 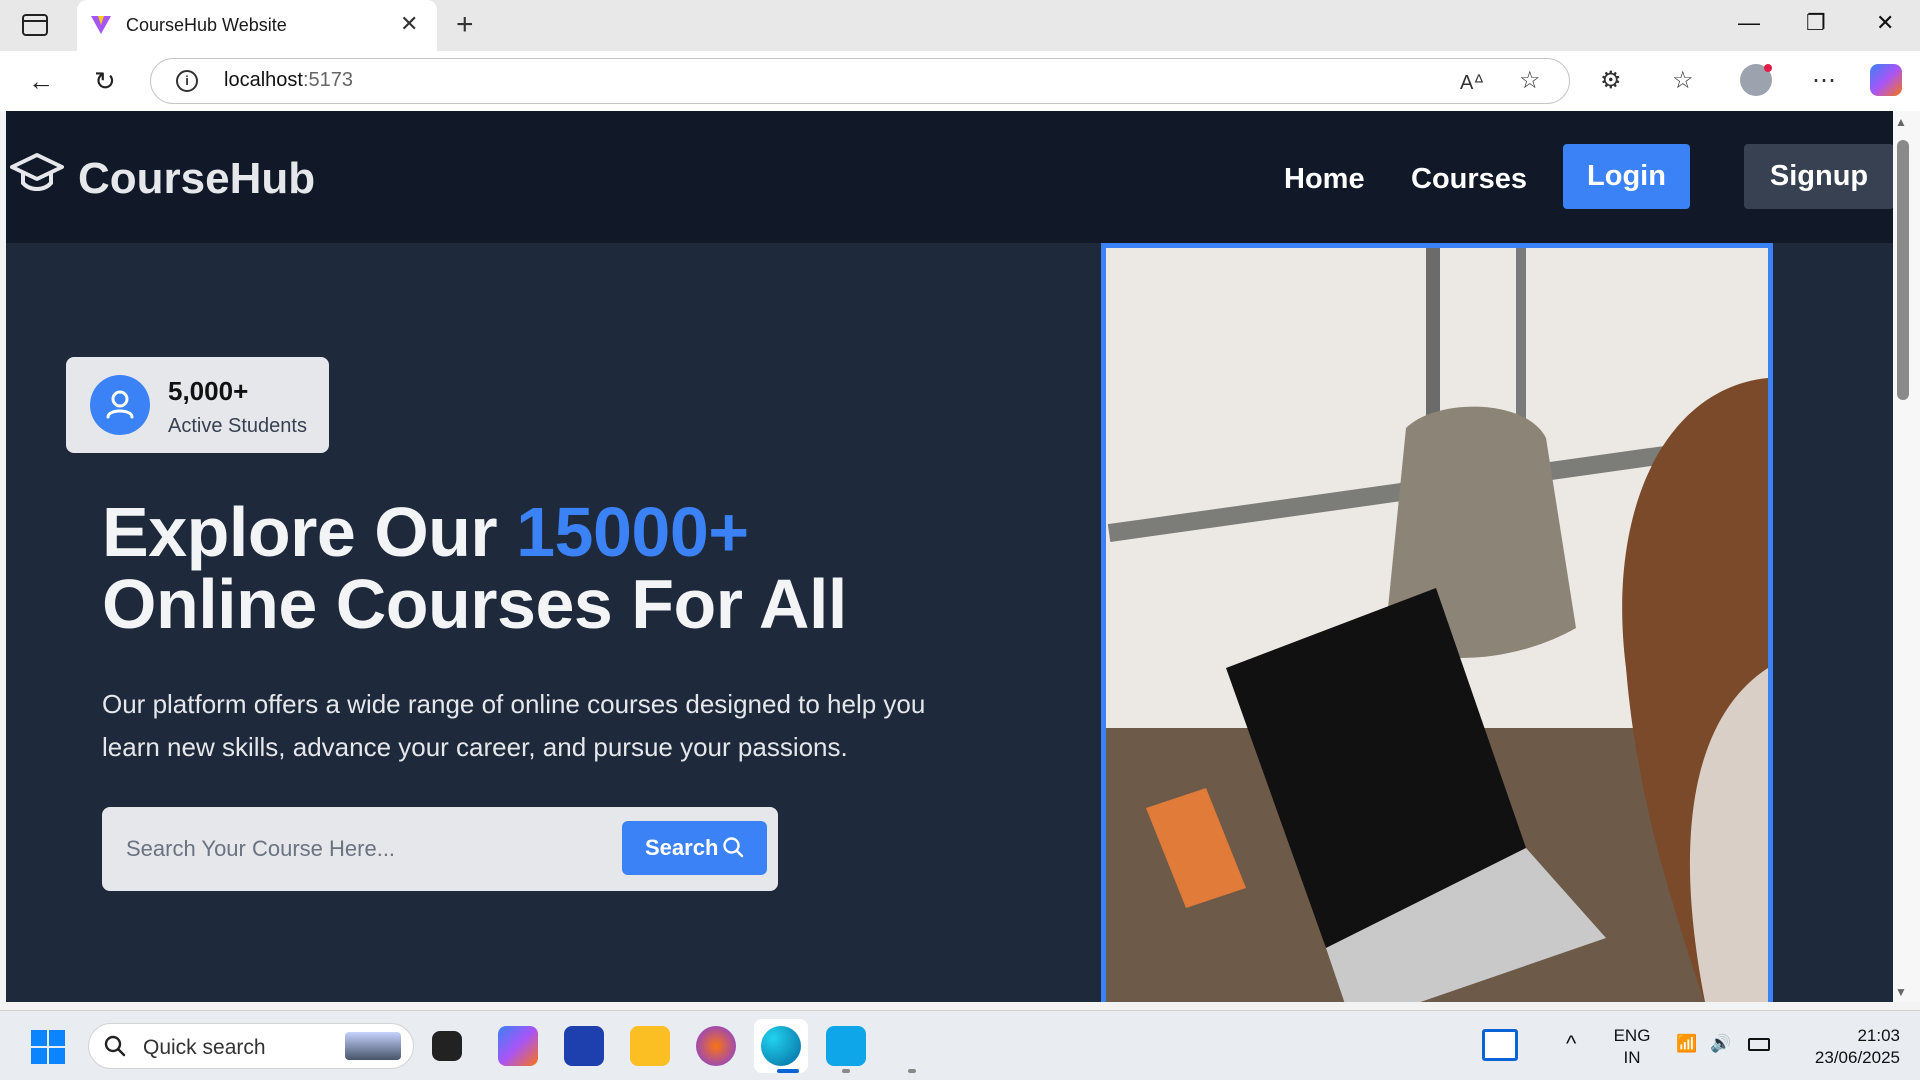 What do you see at coordinates (781, 1046) in the screenshot?
I see `edge-icon` at bounding box center [781, 1046].